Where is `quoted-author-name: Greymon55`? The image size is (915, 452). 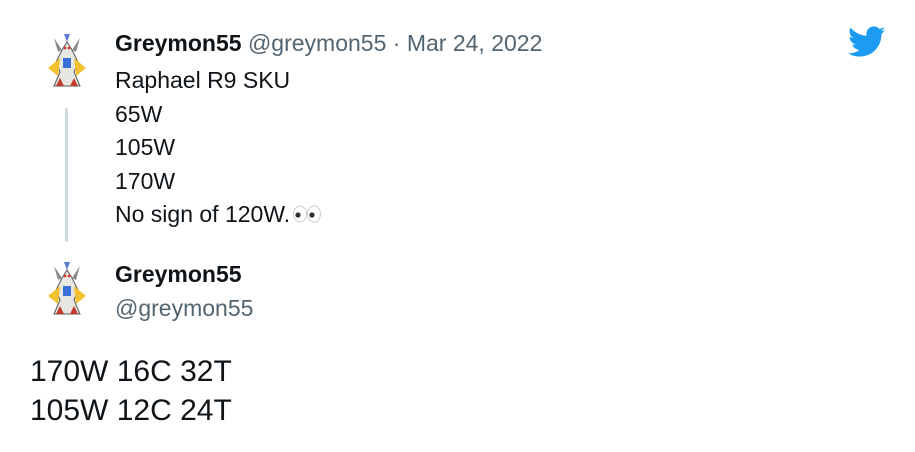
quoted-author-name: Greymon55 is located at coordinates (178, 43).